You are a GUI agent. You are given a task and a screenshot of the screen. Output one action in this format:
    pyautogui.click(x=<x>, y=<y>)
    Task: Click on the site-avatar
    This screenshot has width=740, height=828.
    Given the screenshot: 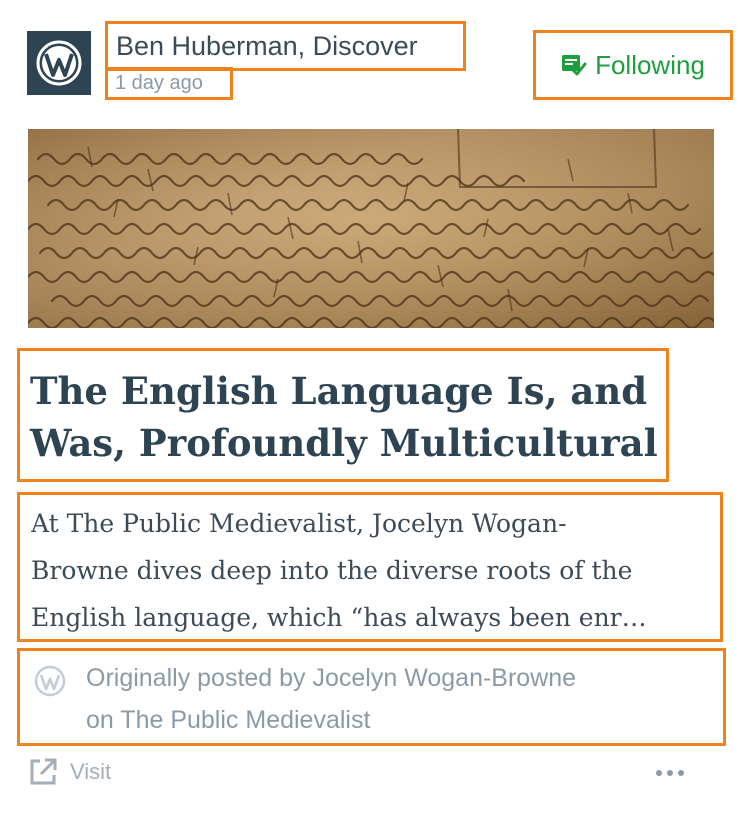 What is the action you would take?
    pyautogui.click(x=59, y=63)
    